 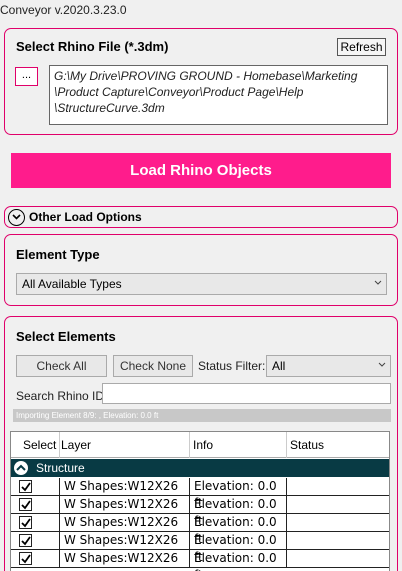 What do you see at coordinates (72, 284) in the screenshot?
I see `element-type-value: All Available Types` at bounding box center [72, 284].